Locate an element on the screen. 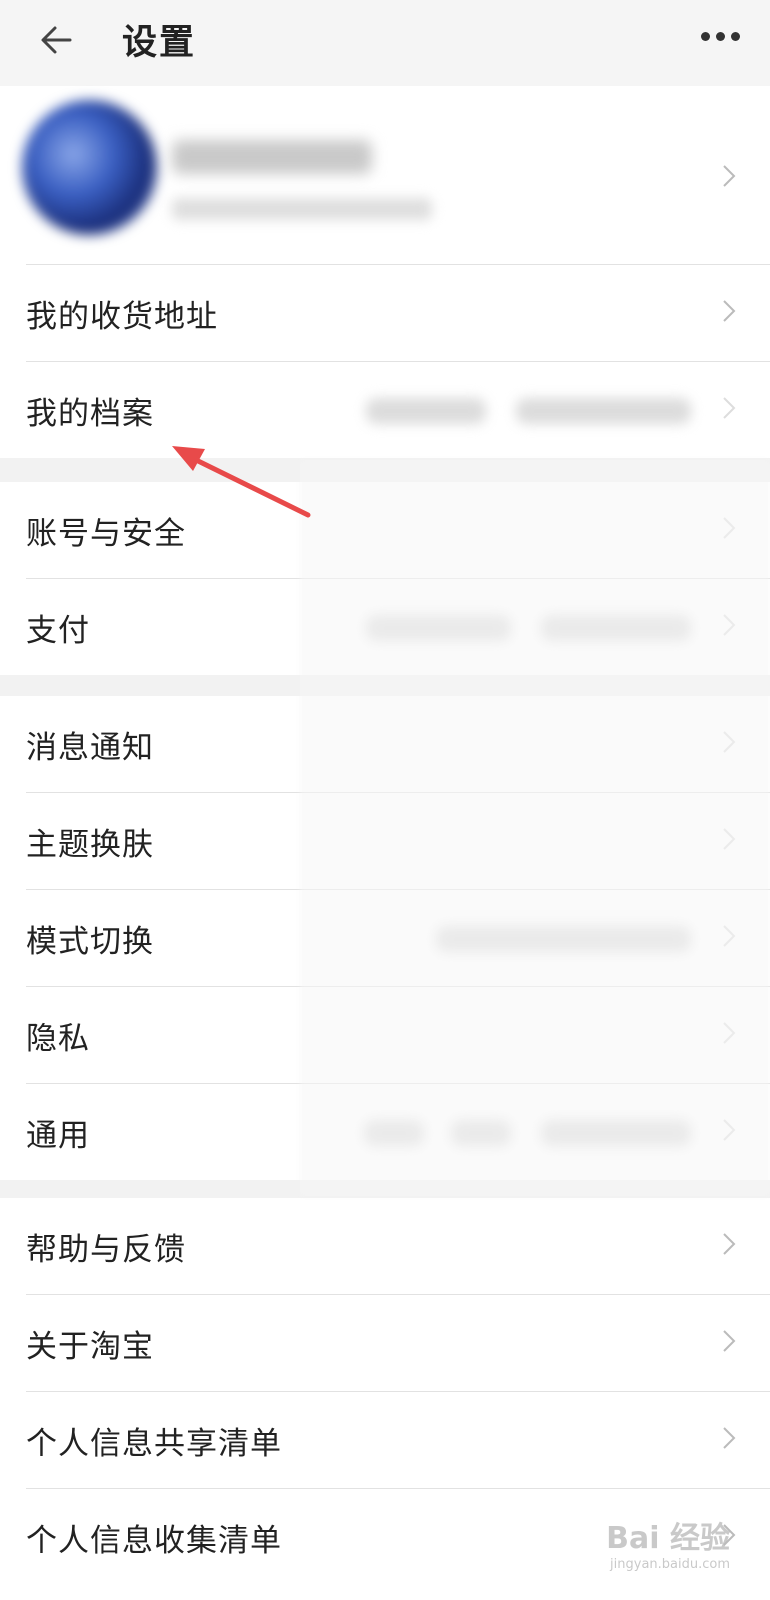 The width and height of the screenshot is (770, 1600). back-button is located at coordinates (58, 40).